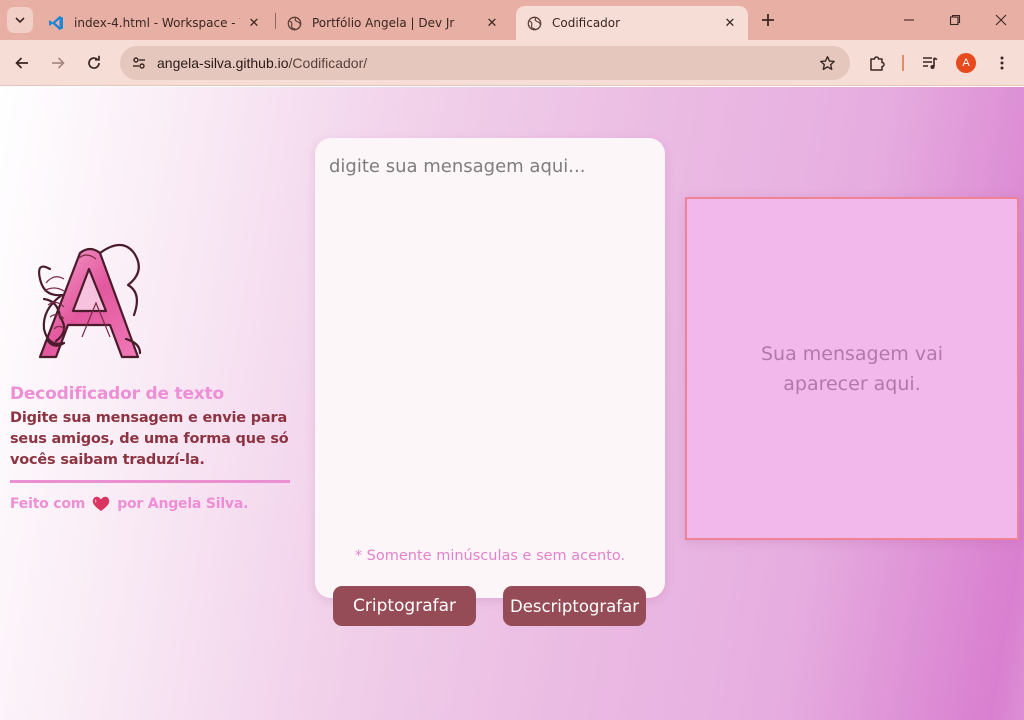  Describe the element at coordinates (574, 606) in the screenshot. I see `decrypt-button: Descriptografar` at that location.